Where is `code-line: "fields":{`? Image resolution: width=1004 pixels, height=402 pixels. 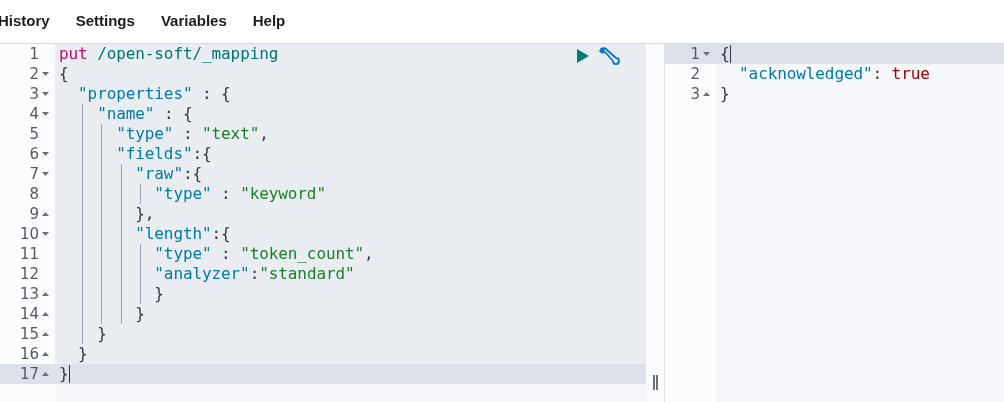 code-line: "fields":{ is located at coordinates (163, 154).